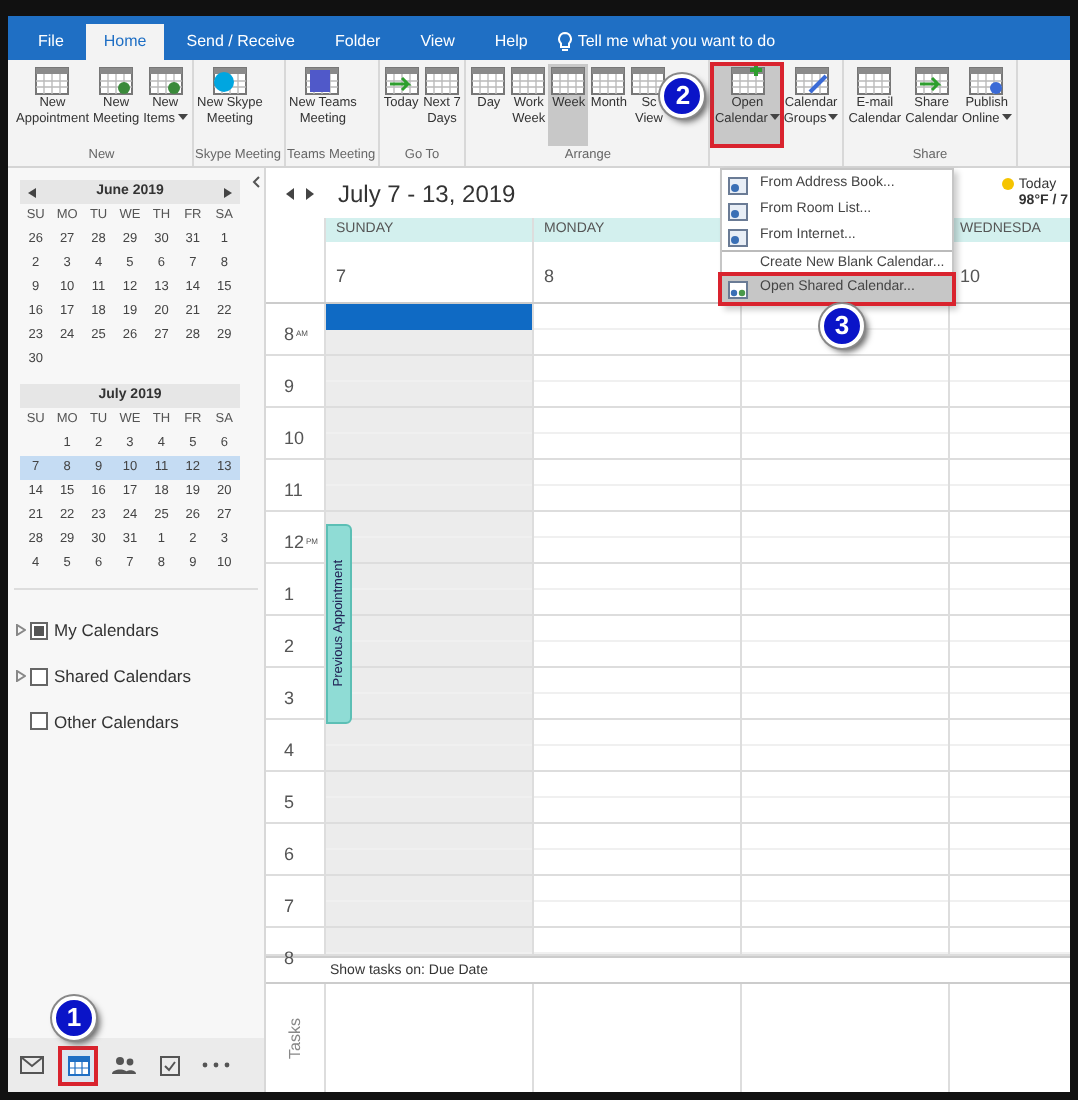  What do you see at coordinates (289, 854) in the screenshot?
I see `hour-label: 6` at bounding box center [289, 854].